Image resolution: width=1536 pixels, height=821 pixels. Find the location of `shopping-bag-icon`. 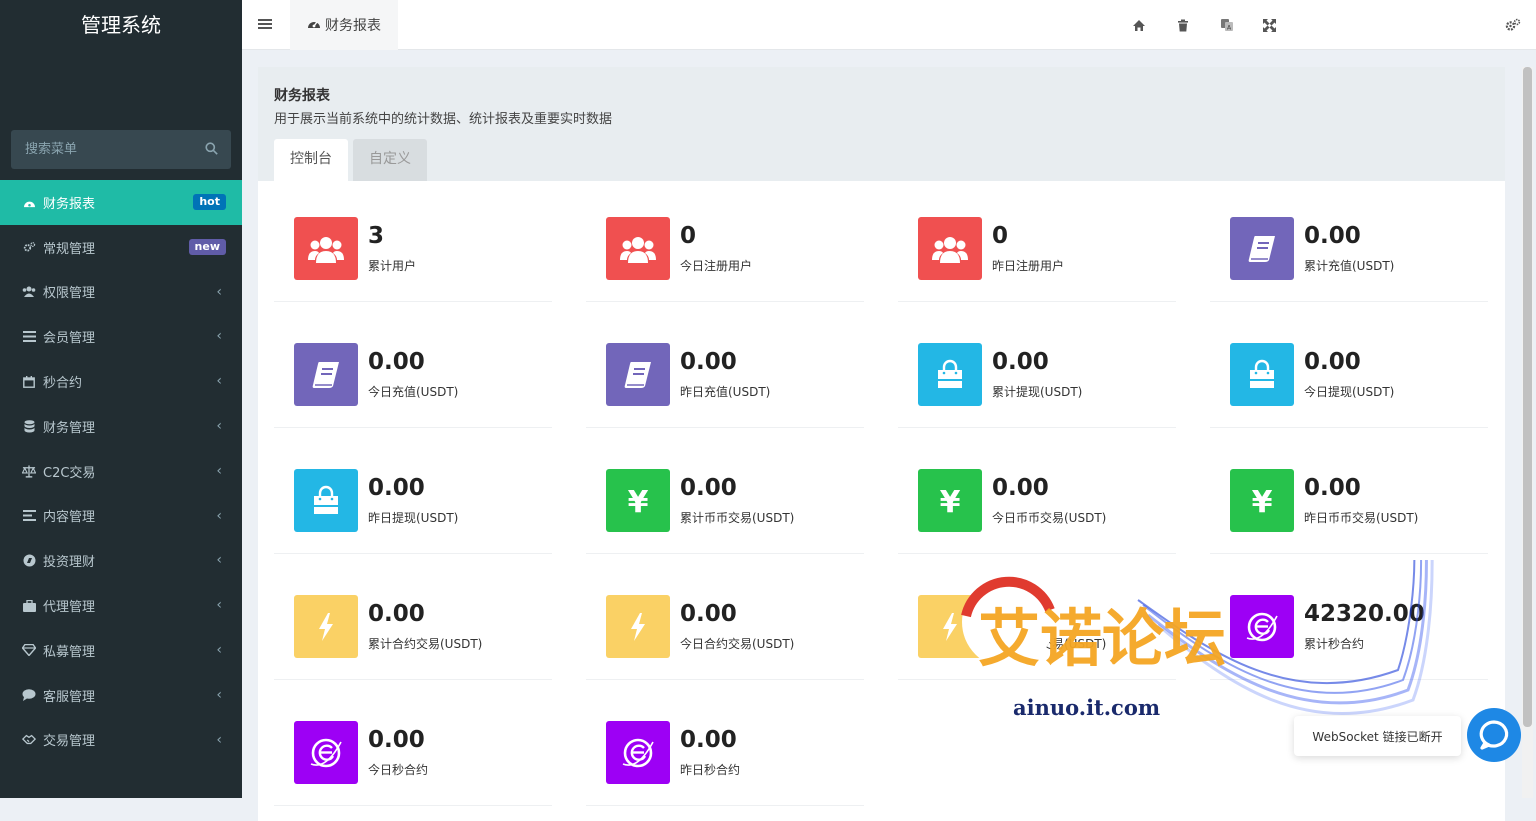

shopping-bag-icon is located at coordinates (1262, 374).